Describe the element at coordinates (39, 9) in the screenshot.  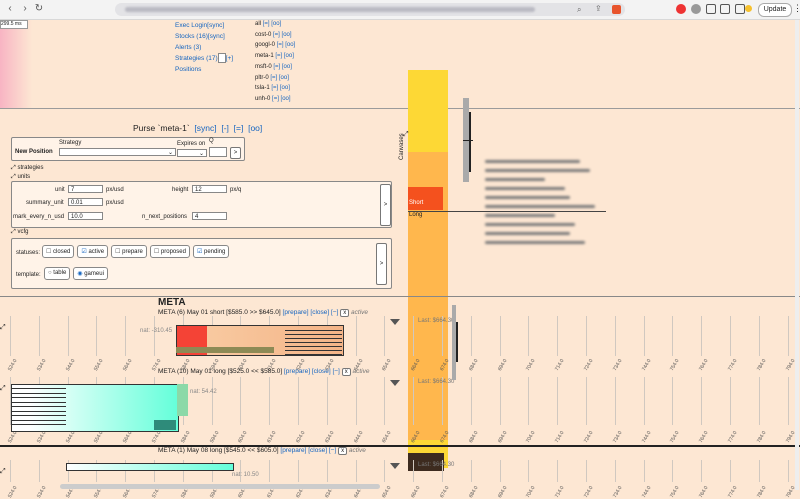
I see `reload-icon: ↻` at that location.